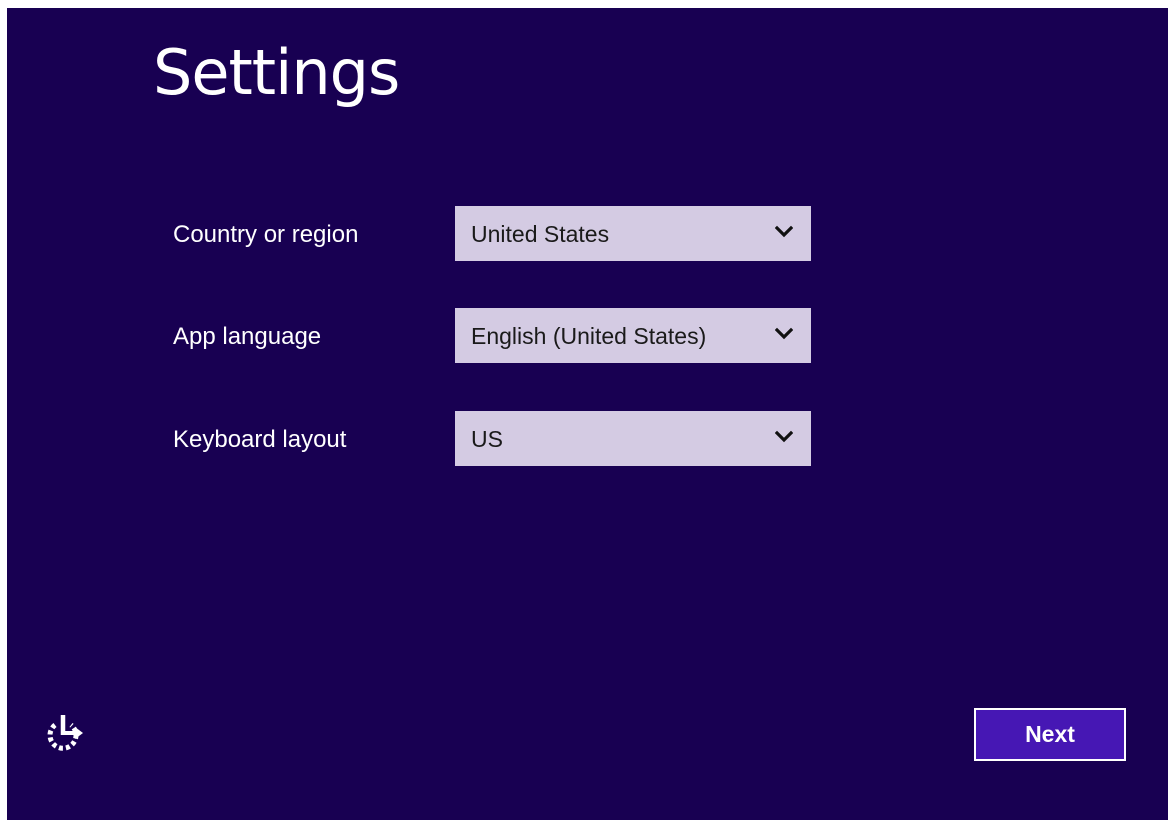 This screenshot has height=821, width=1170. I want to click on app-language-value: English (United States), so click(589, 336).